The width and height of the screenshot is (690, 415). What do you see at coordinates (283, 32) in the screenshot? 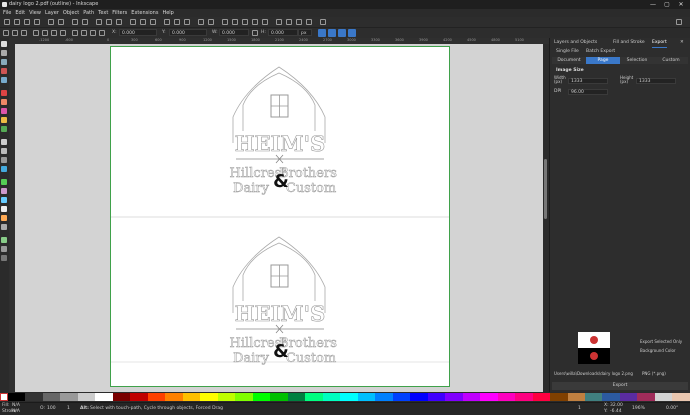
I see `height-input: 0.000` at bounding box center [283, 32].